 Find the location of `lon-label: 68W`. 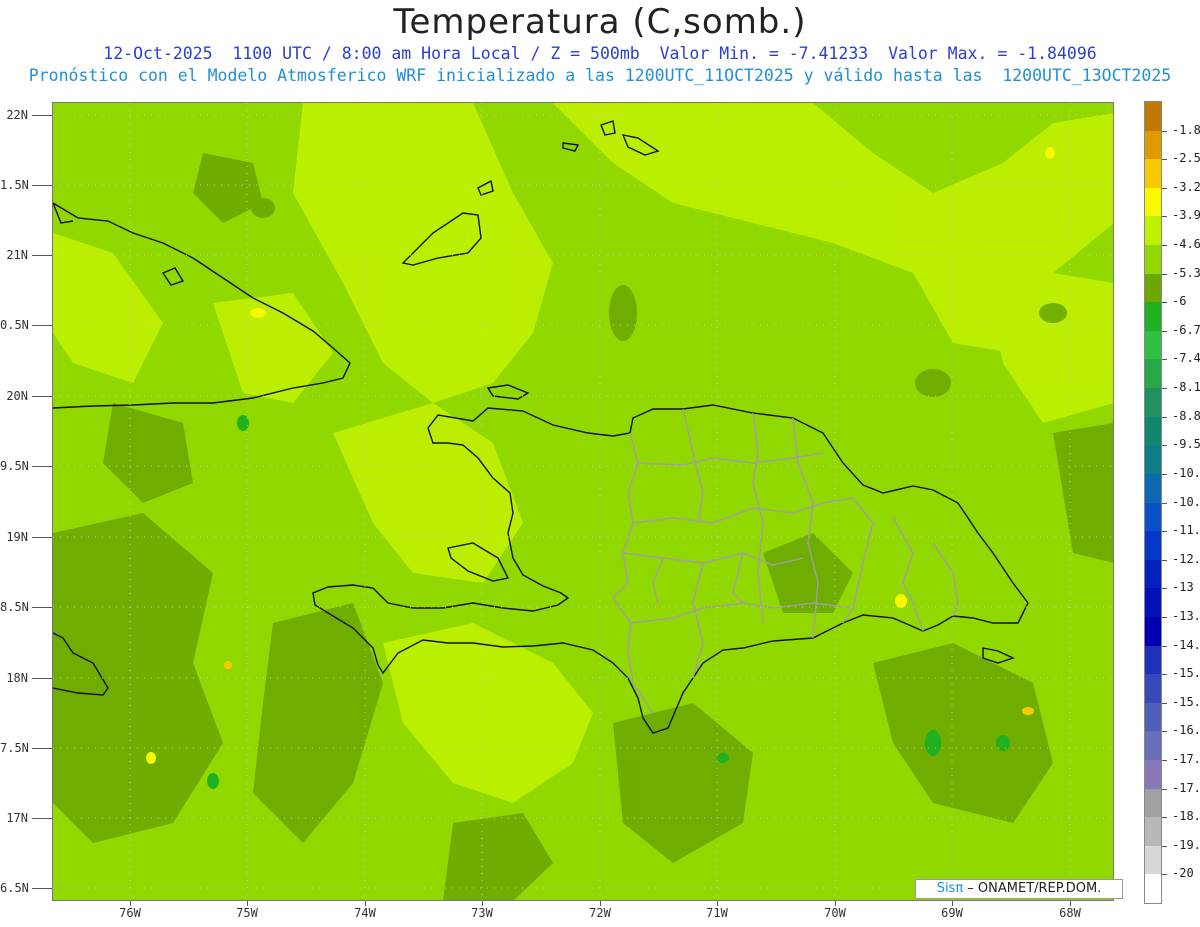

lon-label: 68W is located at coordinates (1070, 913).